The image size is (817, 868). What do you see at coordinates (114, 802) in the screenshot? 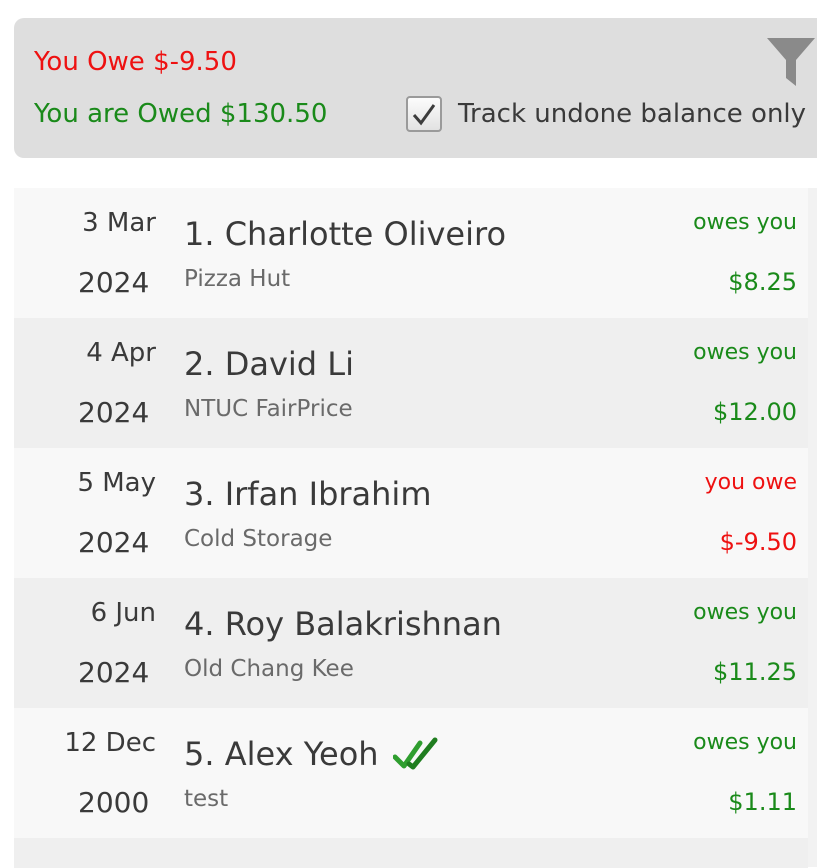
I see `row-year: 2000` at bounding box center [114, 802].